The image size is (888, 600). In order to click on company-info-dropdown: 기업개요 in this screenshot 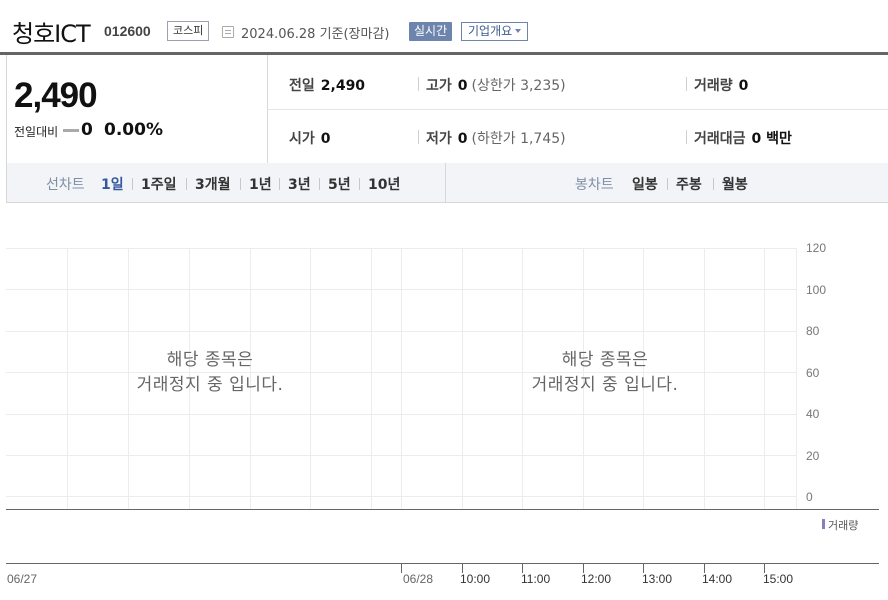, I will do `click(495, 31)`.